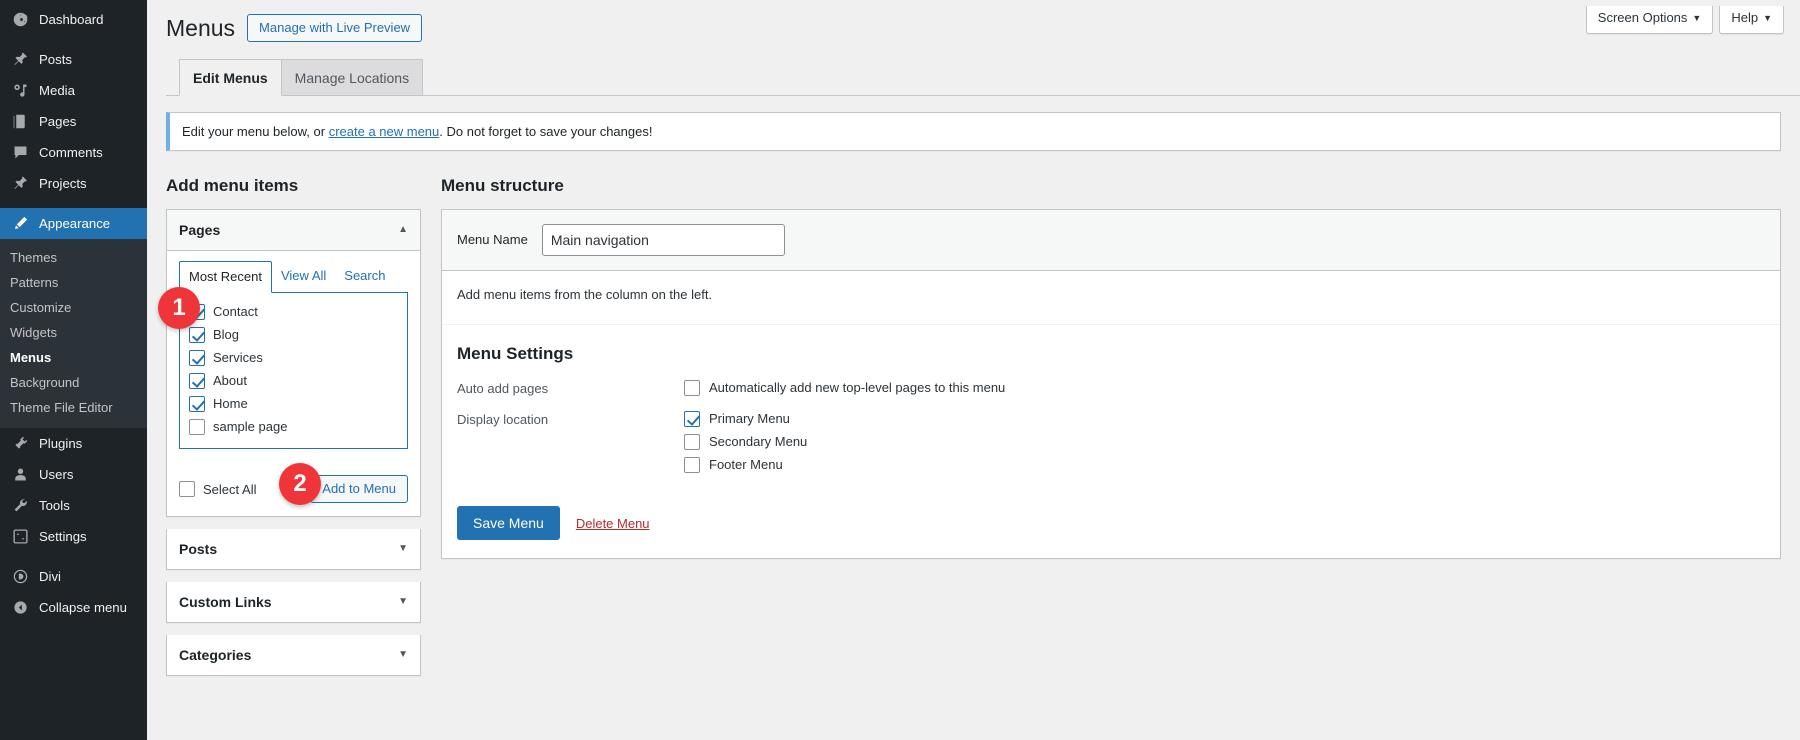  I want to click on page-title: Menus, so click(201, 28).